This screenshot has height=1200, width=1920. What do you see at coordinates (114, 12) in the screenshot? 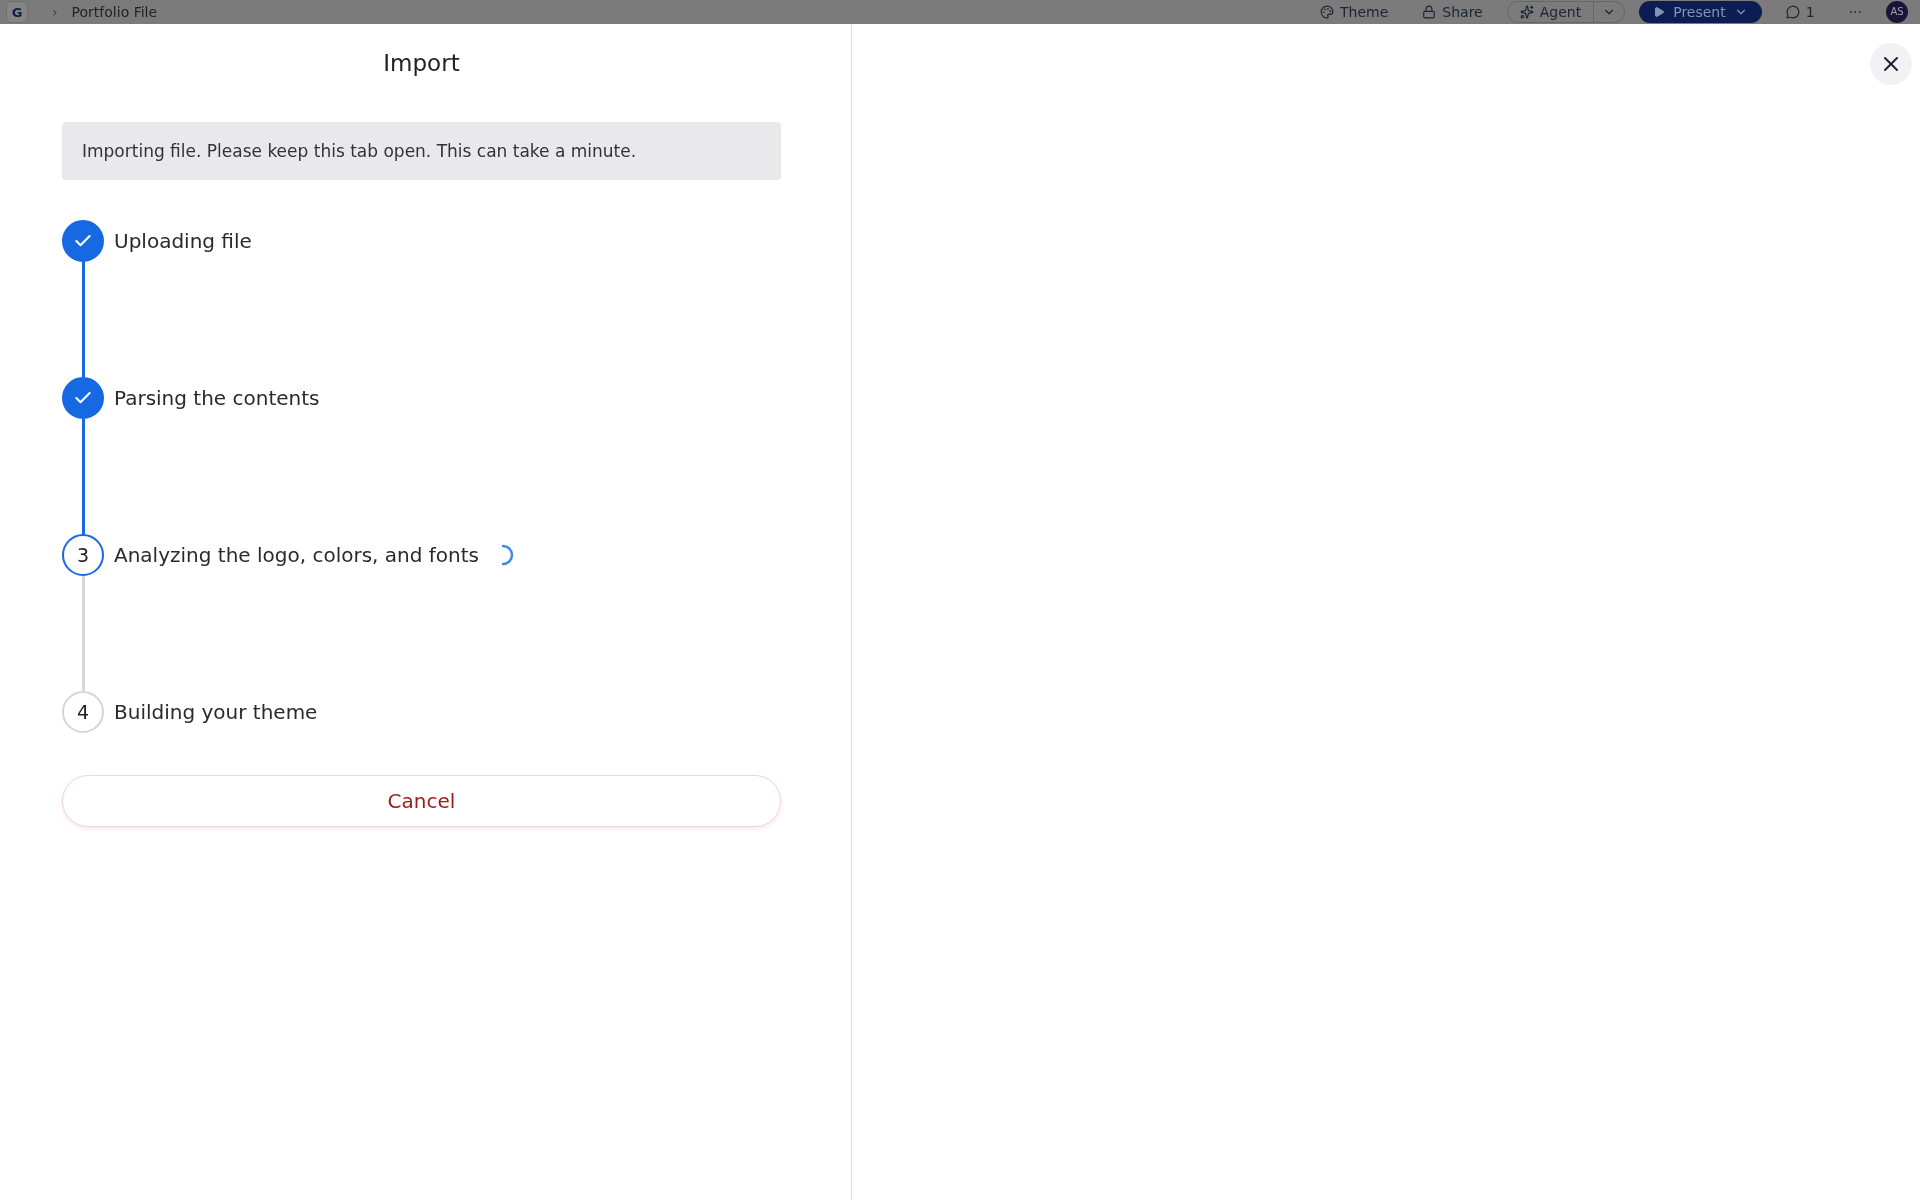
I see `file-name: Portfolio File` at bounding box center [114, 12].